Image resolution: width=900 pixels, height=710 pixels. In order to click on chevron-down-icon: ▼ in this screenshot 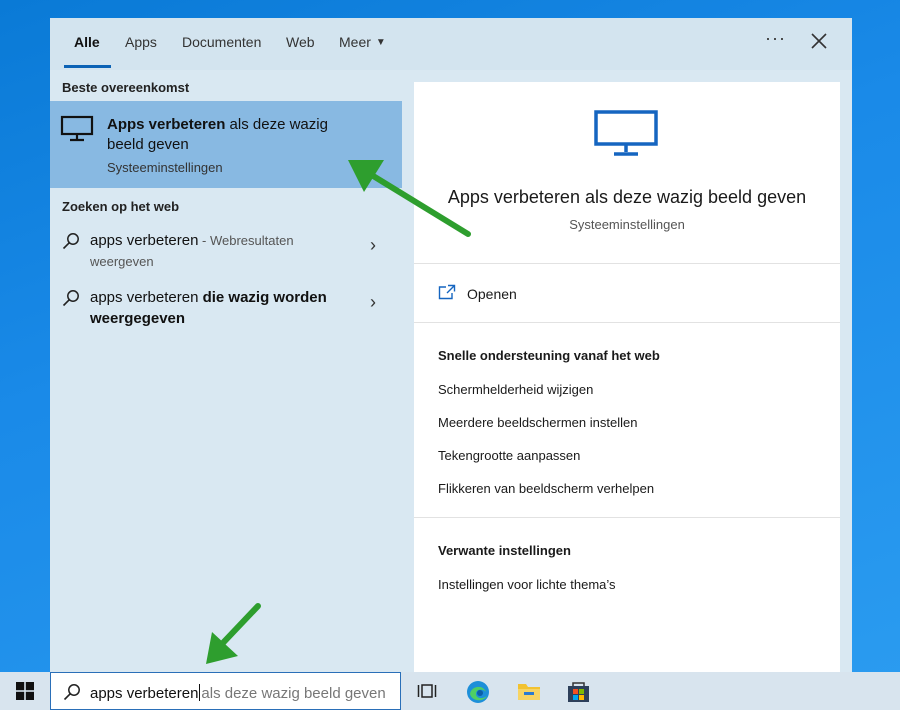, I will do `click(380, 42)`.